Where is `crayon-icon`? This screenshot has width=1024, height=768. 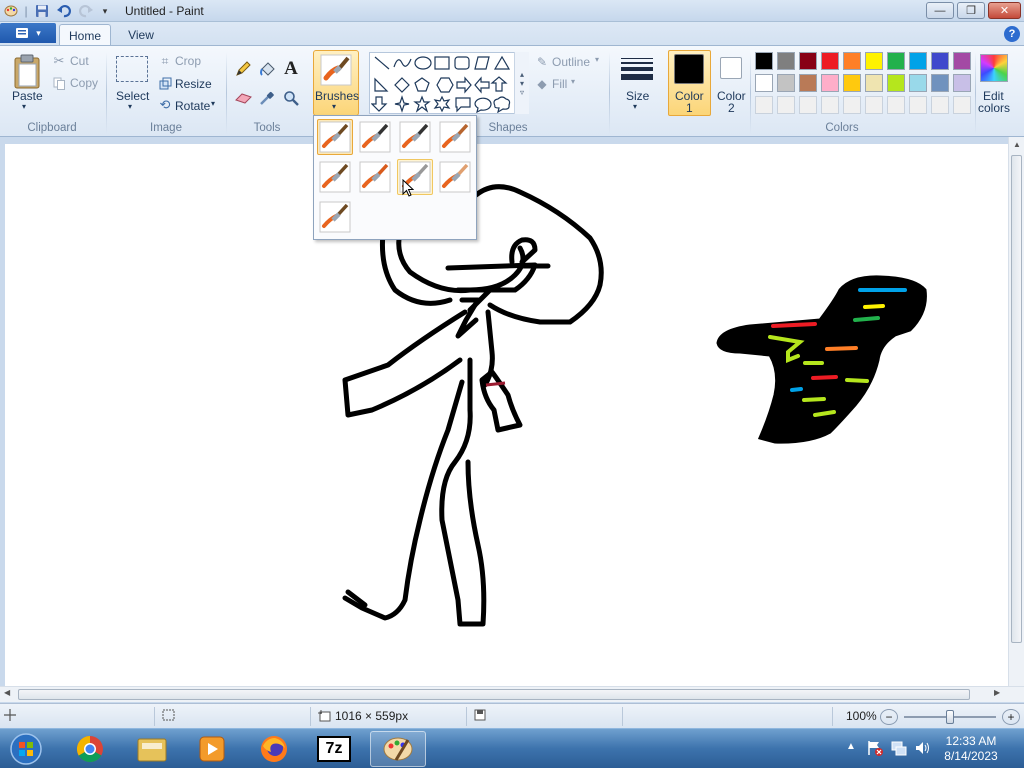
crayon-icon is located at coordinates (375, 177).